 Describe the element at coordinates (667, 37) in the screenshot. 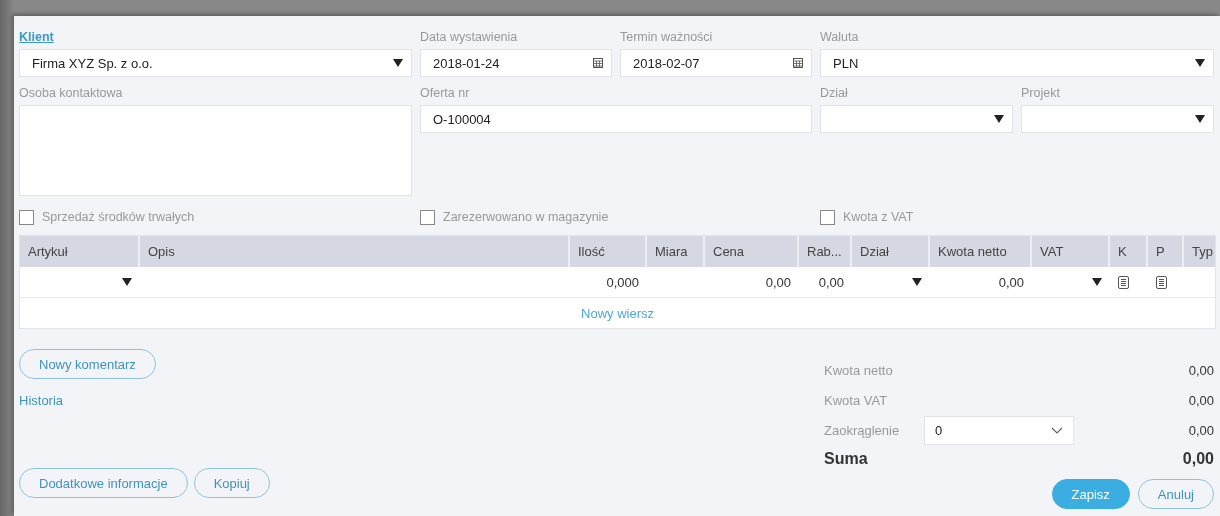

I see `field-label: Termin ważności` at that location.